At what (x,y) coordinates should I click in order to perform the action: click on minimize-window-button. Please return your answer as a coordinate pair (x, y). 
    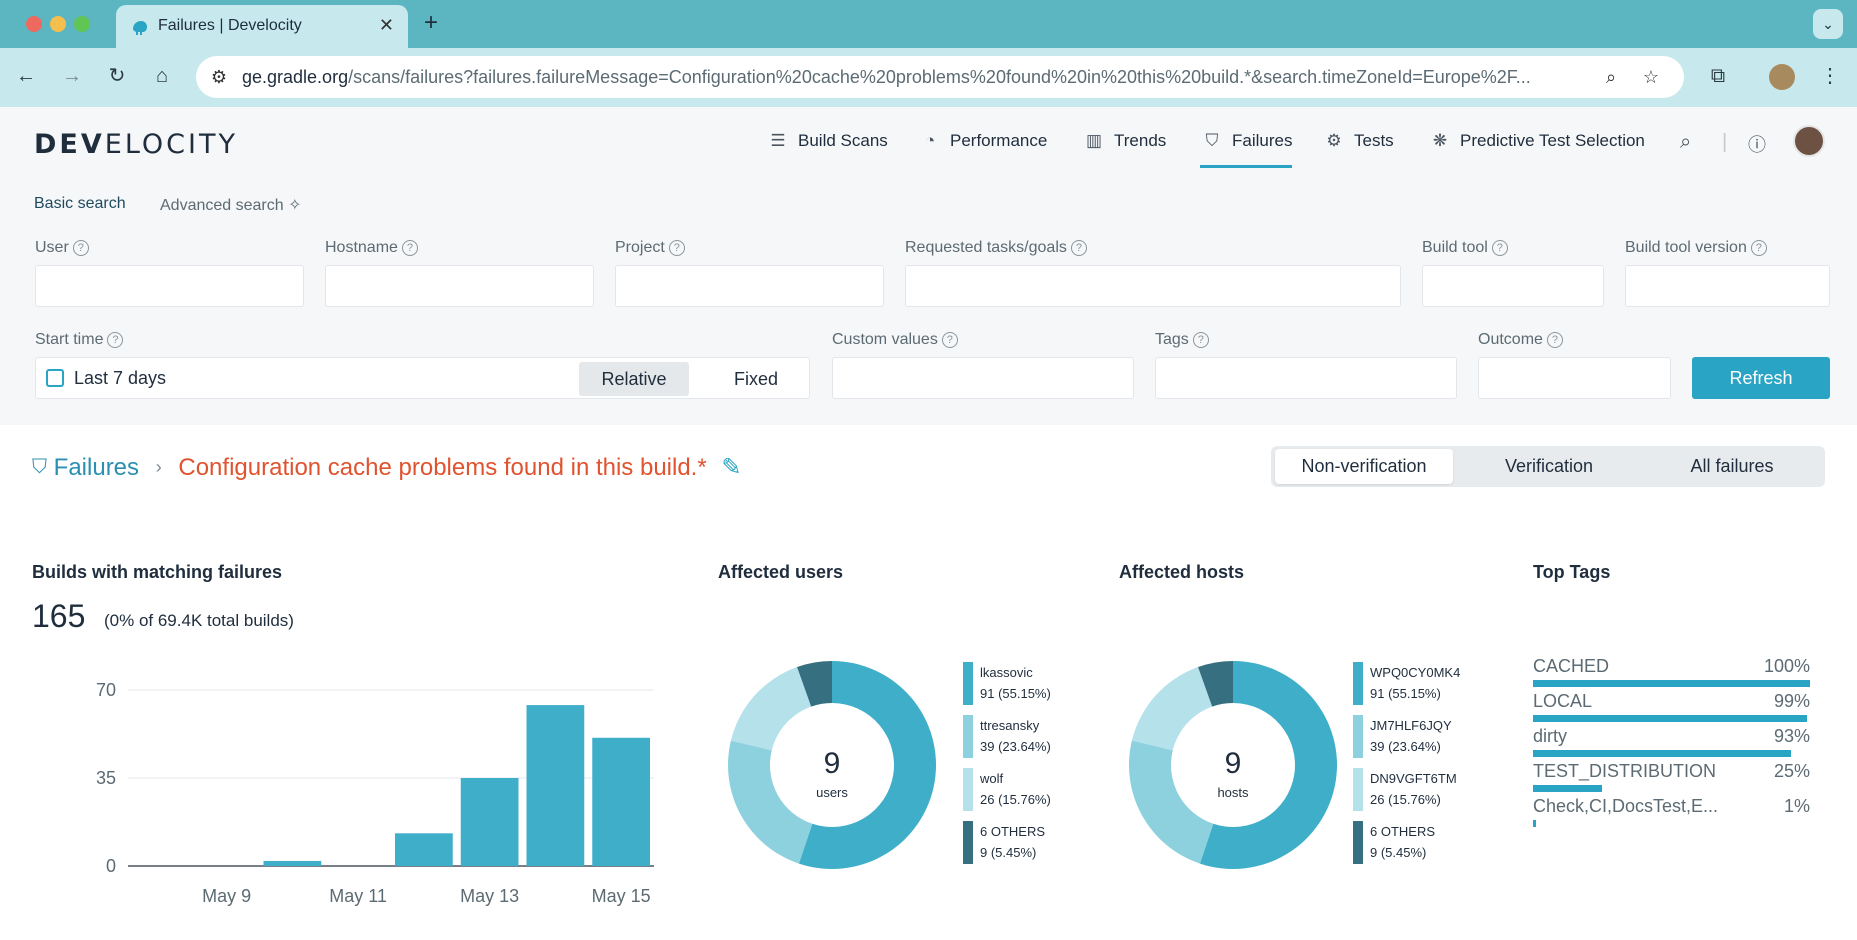
    Looking at the image, I should click on (58, 24).